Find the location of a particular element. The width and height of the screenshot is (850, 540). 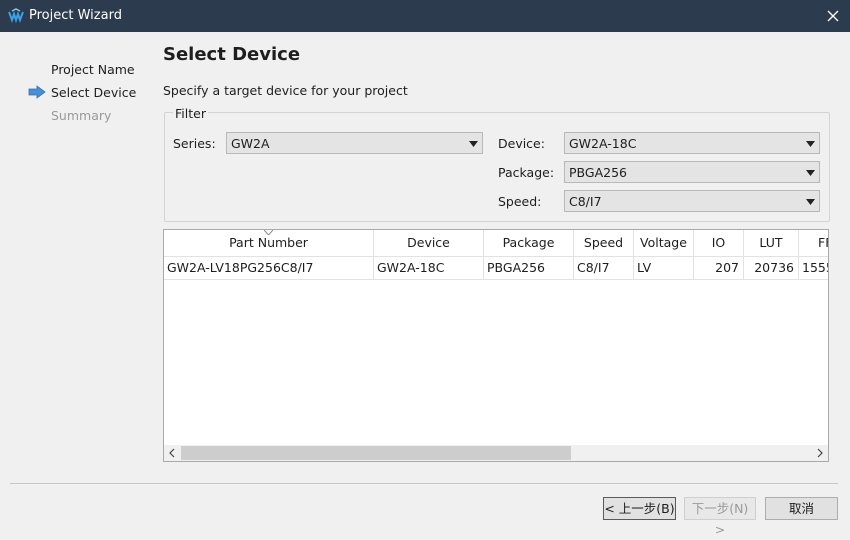

series-combo: GW2A is located at coordinates (354, 143).